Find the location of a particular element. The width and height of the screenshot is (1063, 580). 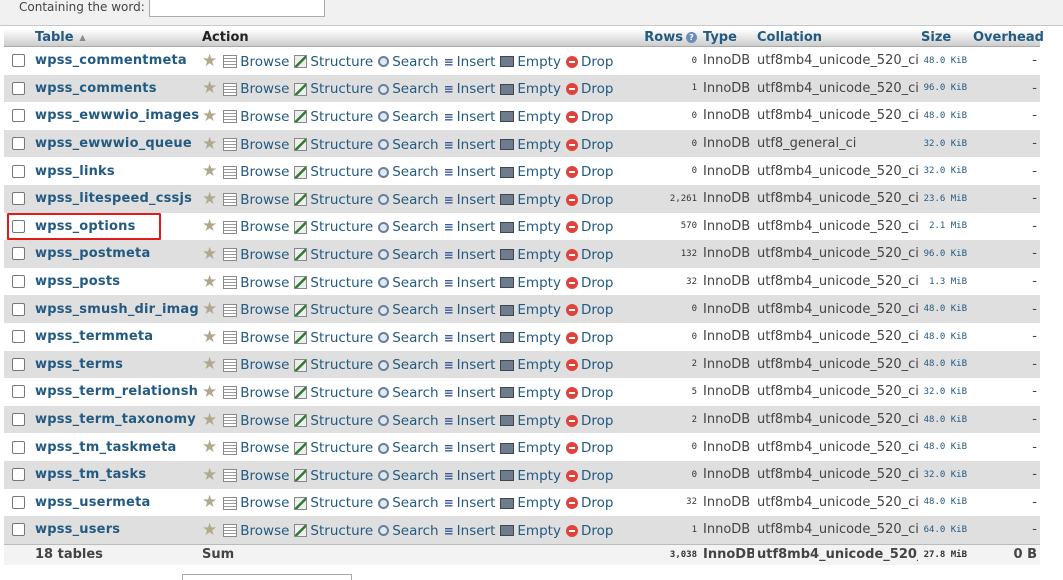

bottom-select-edge is located at coordinates (267, 577).